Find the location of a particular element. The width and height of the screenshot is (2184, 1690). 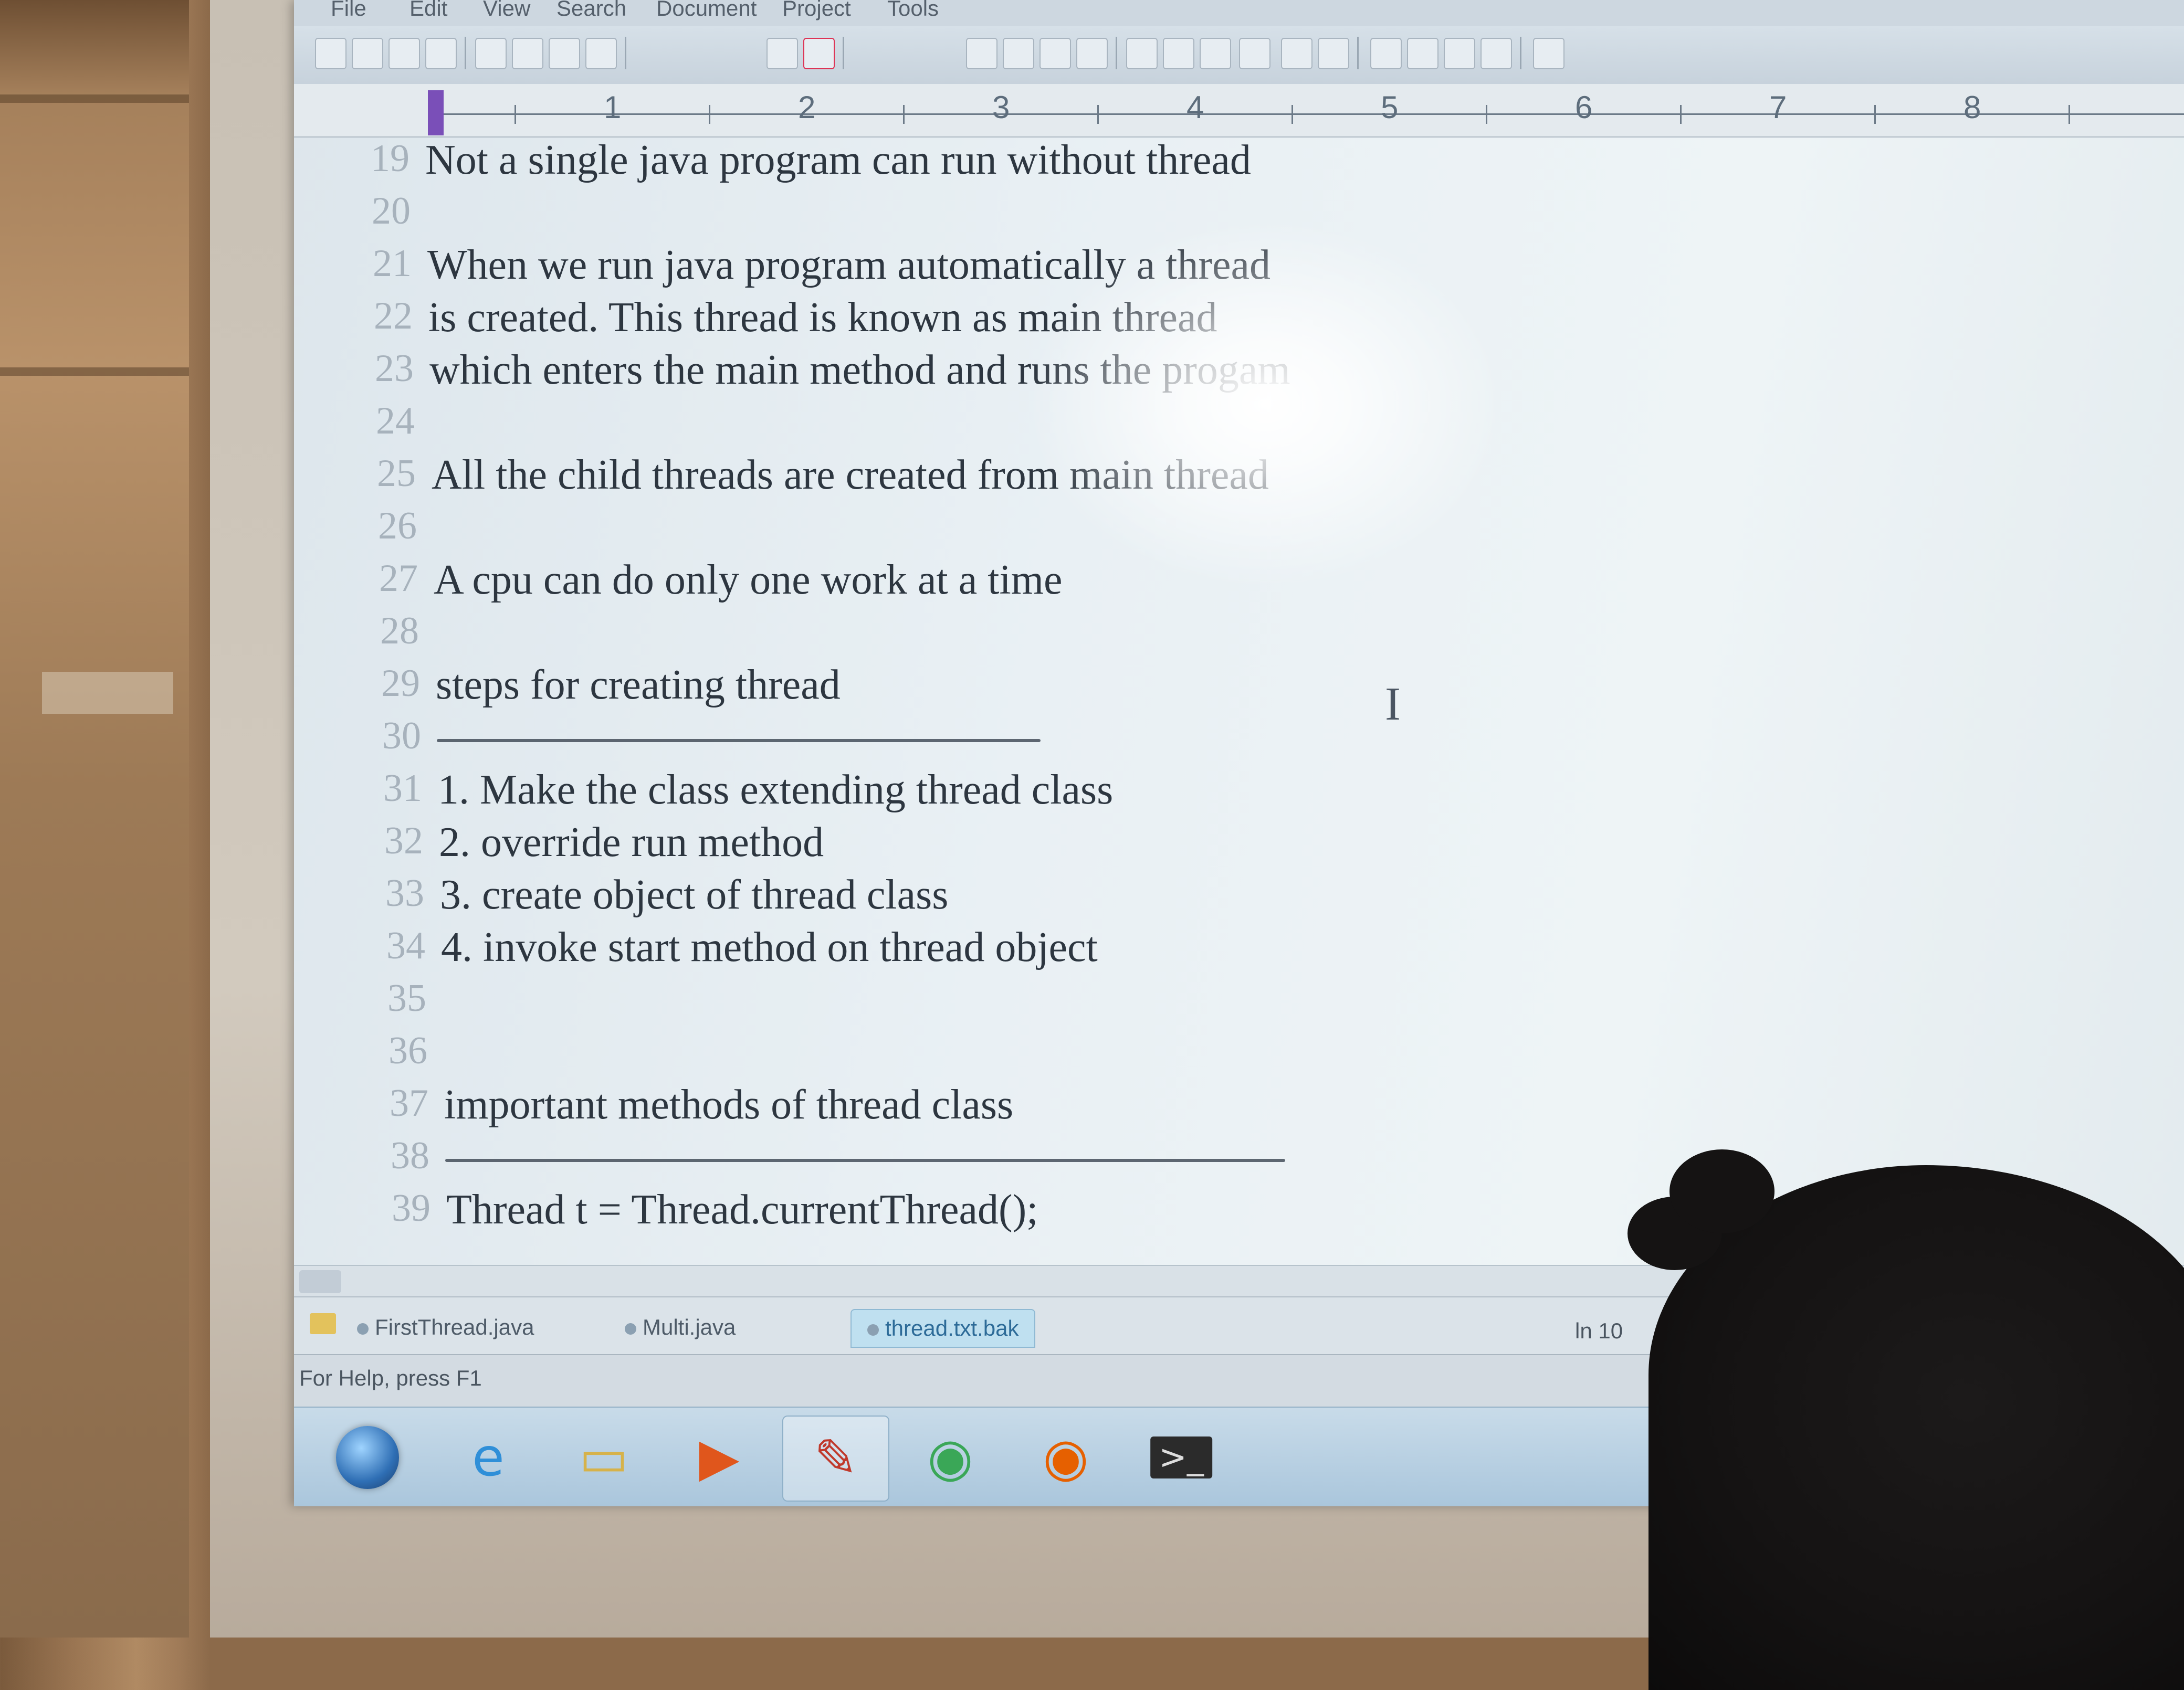

paste-icon is located at coordinates (782, 53).